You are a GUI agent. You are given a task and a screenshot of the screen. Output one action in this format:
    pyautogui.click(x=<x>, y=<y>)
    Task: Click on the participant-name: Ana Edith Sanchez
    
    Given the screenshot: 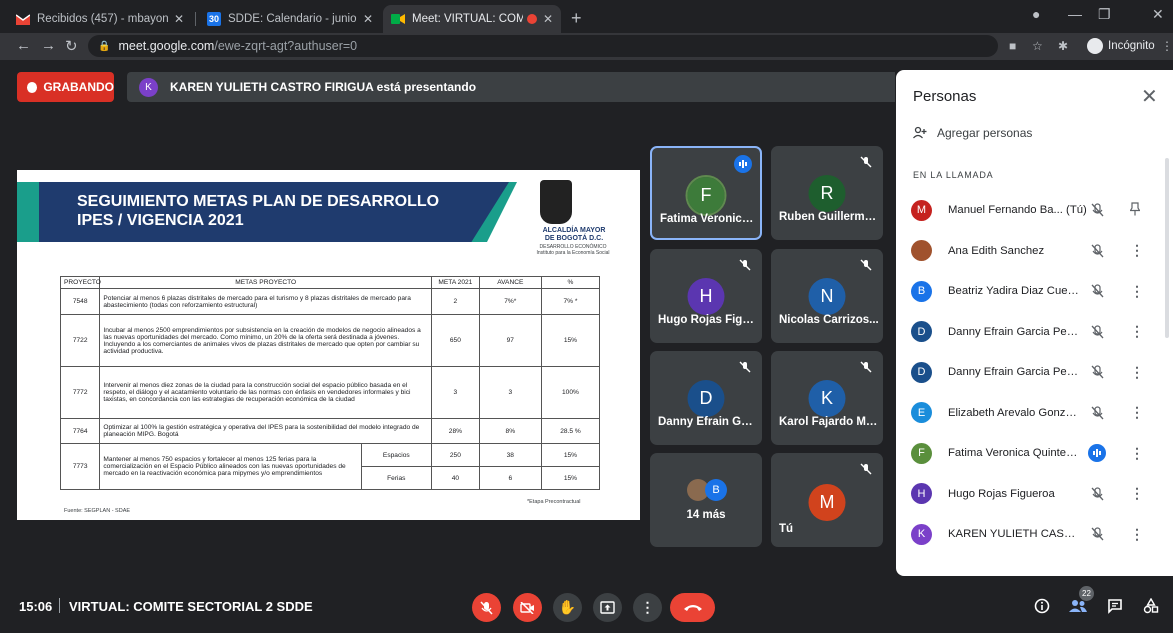 What is the action you would take?
    pyautogui.click(x=996, y=250)
    